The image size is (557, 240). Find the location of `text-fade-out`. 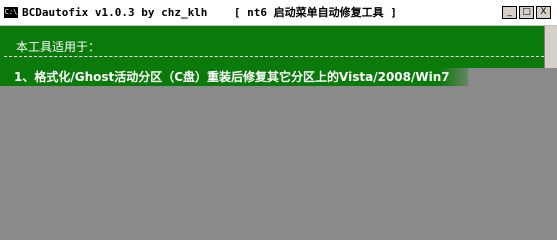

text-fade-out is located at coordinates (460, 77).